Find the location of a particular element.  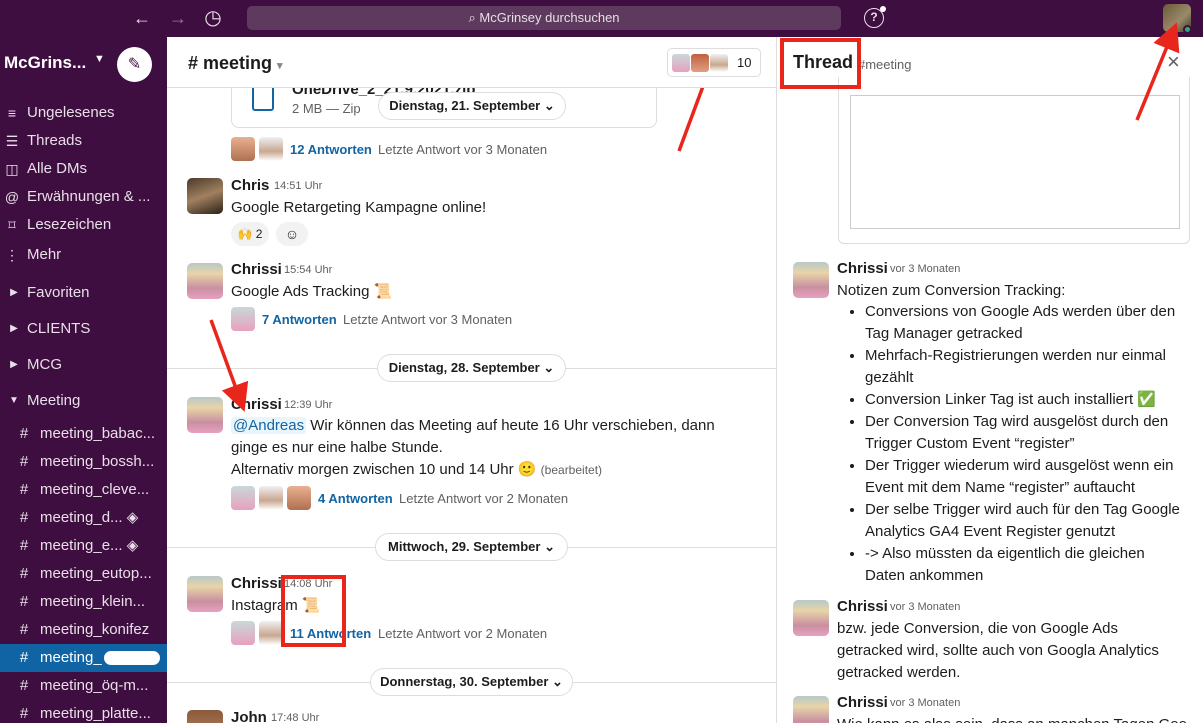

date-divider: Dienstag, 28. September ⌄ is located at coordinates (471, 368).